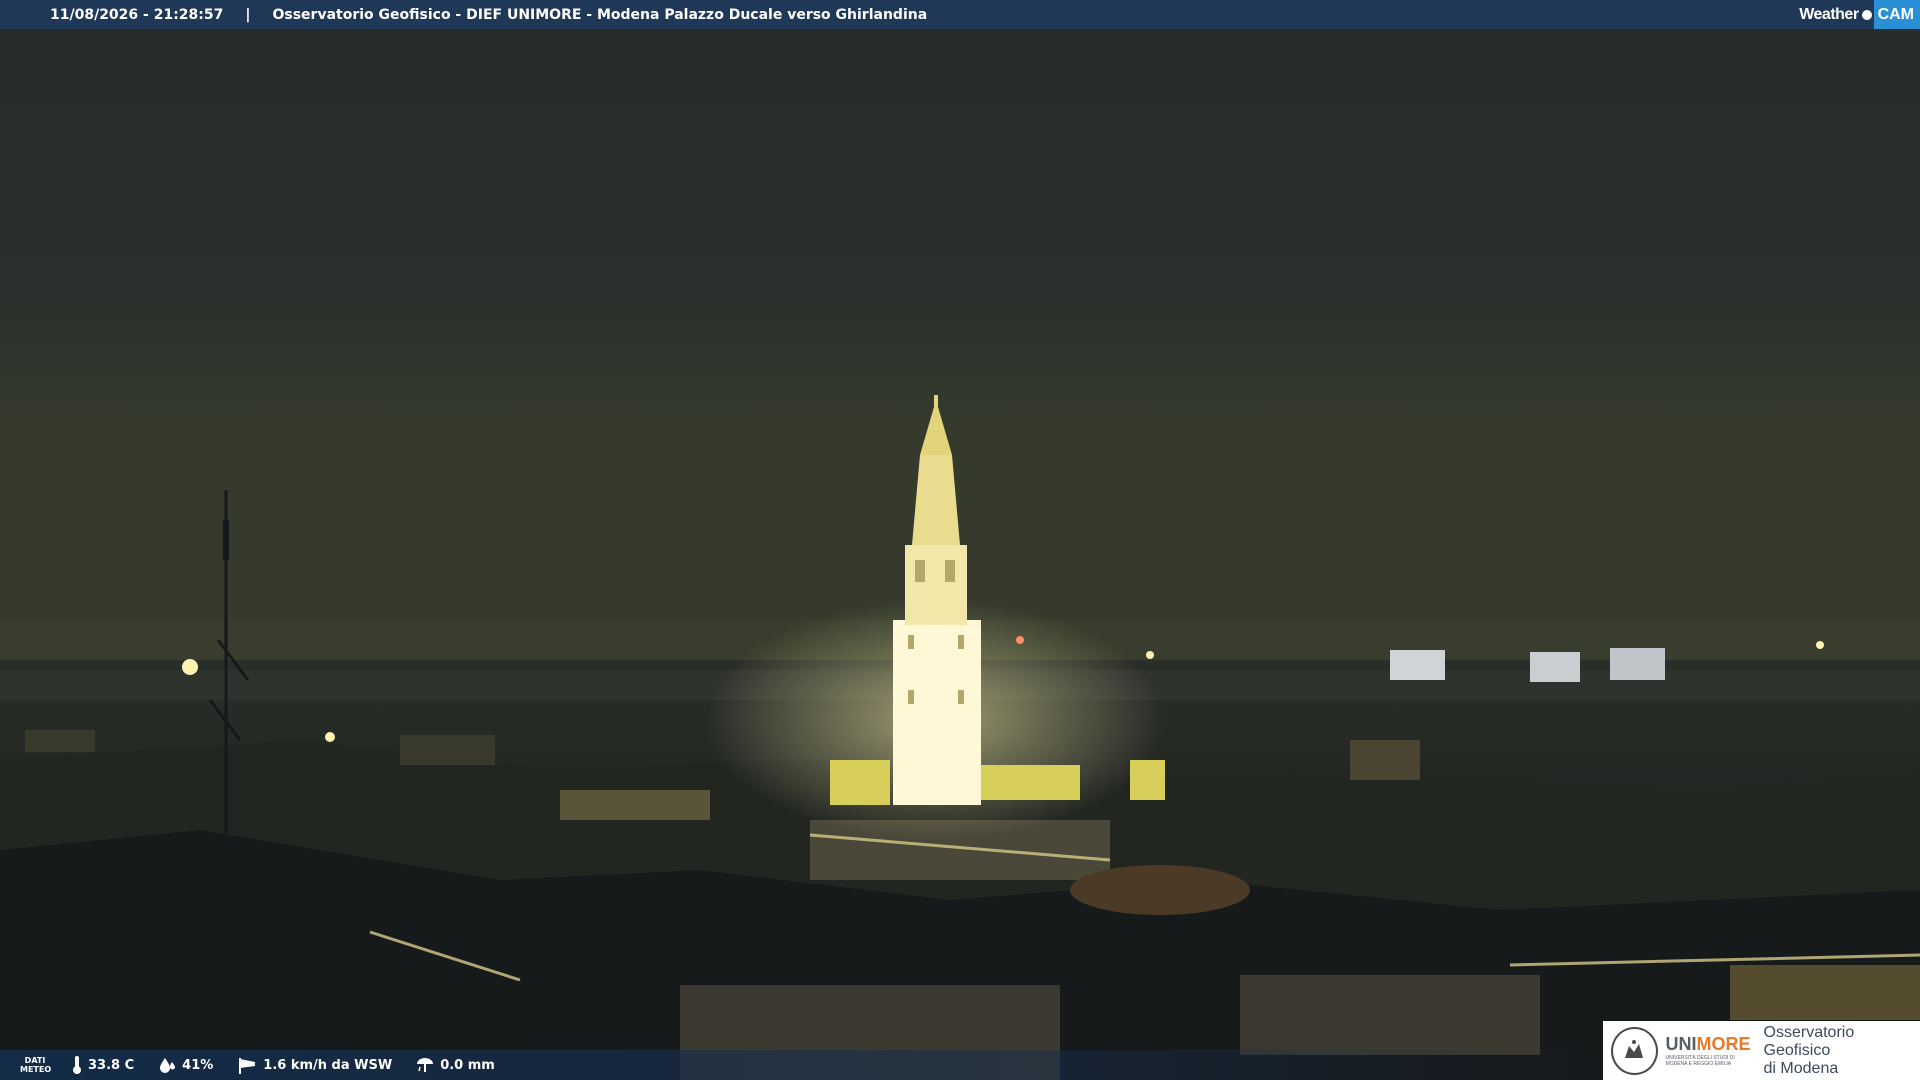  I want to click on humidity-reading: 41%, so click(185, 1065).